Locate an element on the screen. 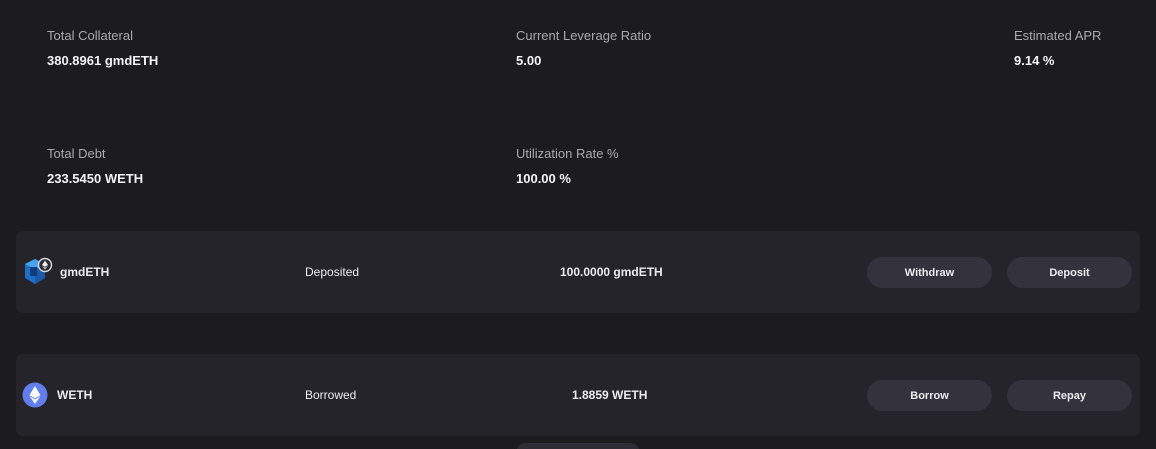 This screenshot has width=1156, height=449. stat-value: 9.14 % is located at coordinates (1034, 60).